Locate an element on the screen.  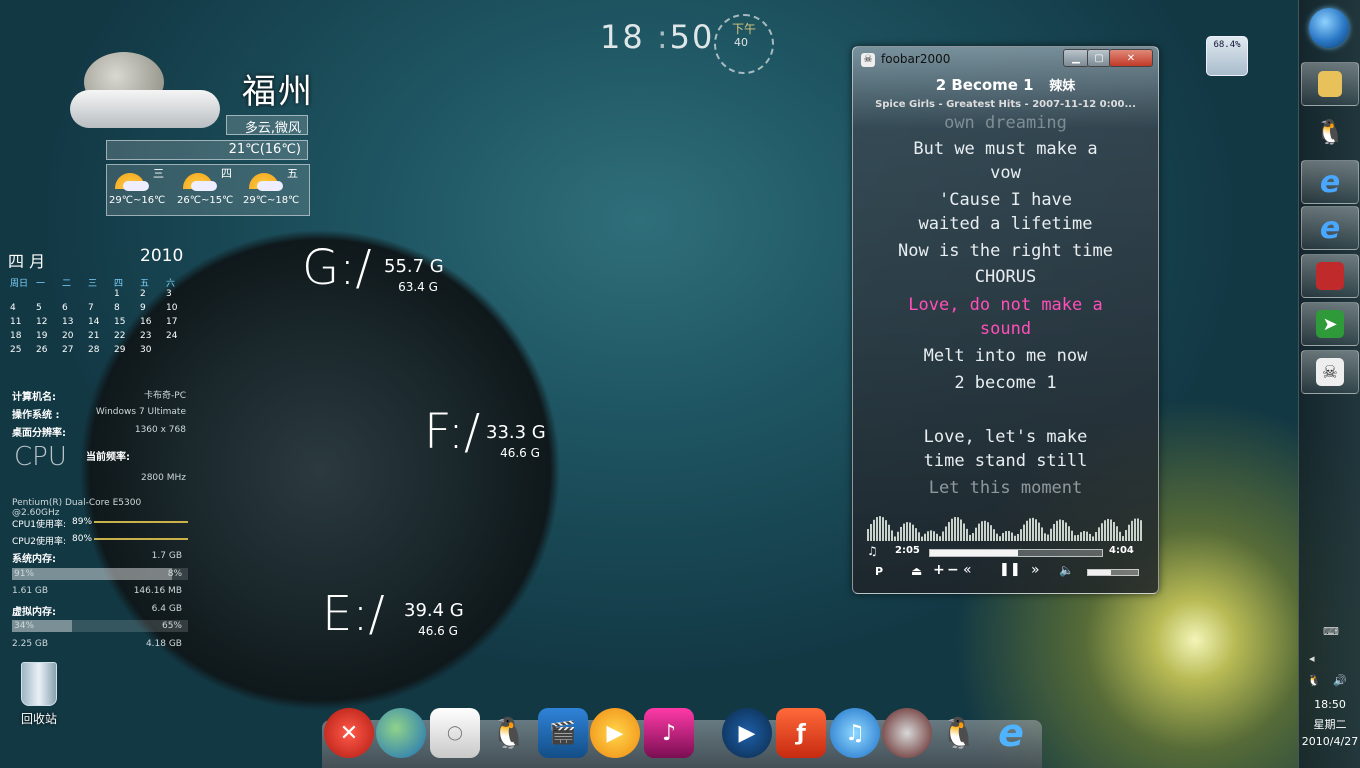
clock-minute: 50 is located at coordinates (692, 37).